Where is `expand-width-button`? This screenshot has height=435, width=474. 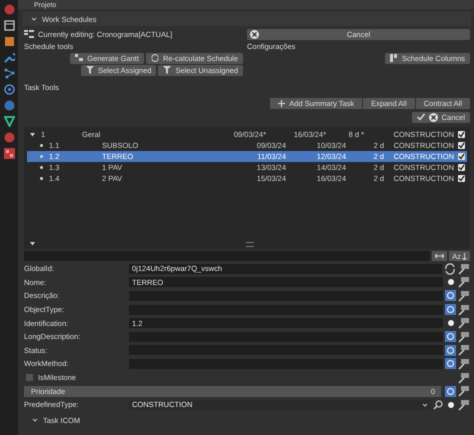 expand-width-button is located at coordinates (440, 256).